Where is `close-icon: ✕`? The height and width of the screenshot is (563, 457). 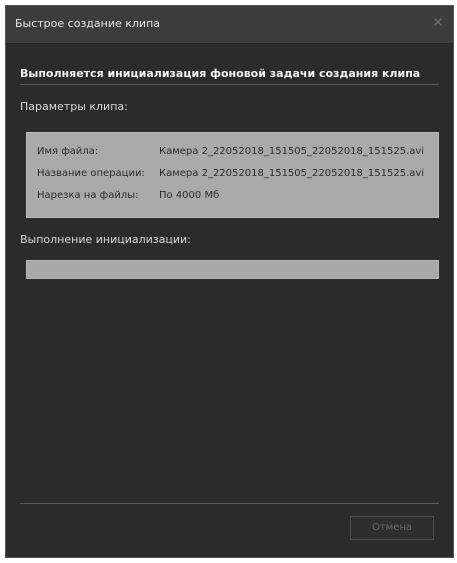
close-icon: ✕ is located at coordinates (438, 23).